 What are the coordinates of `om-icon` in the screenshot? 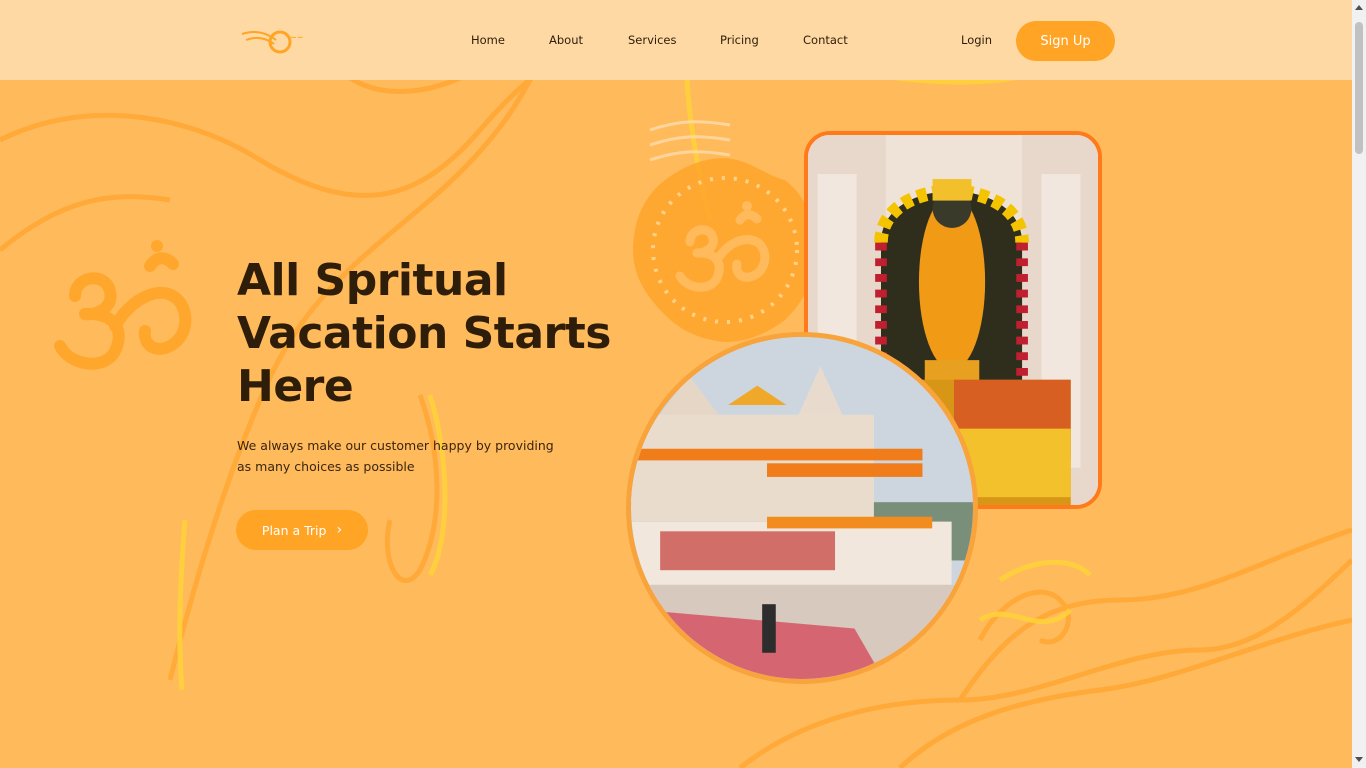 It's located at (123, 305).